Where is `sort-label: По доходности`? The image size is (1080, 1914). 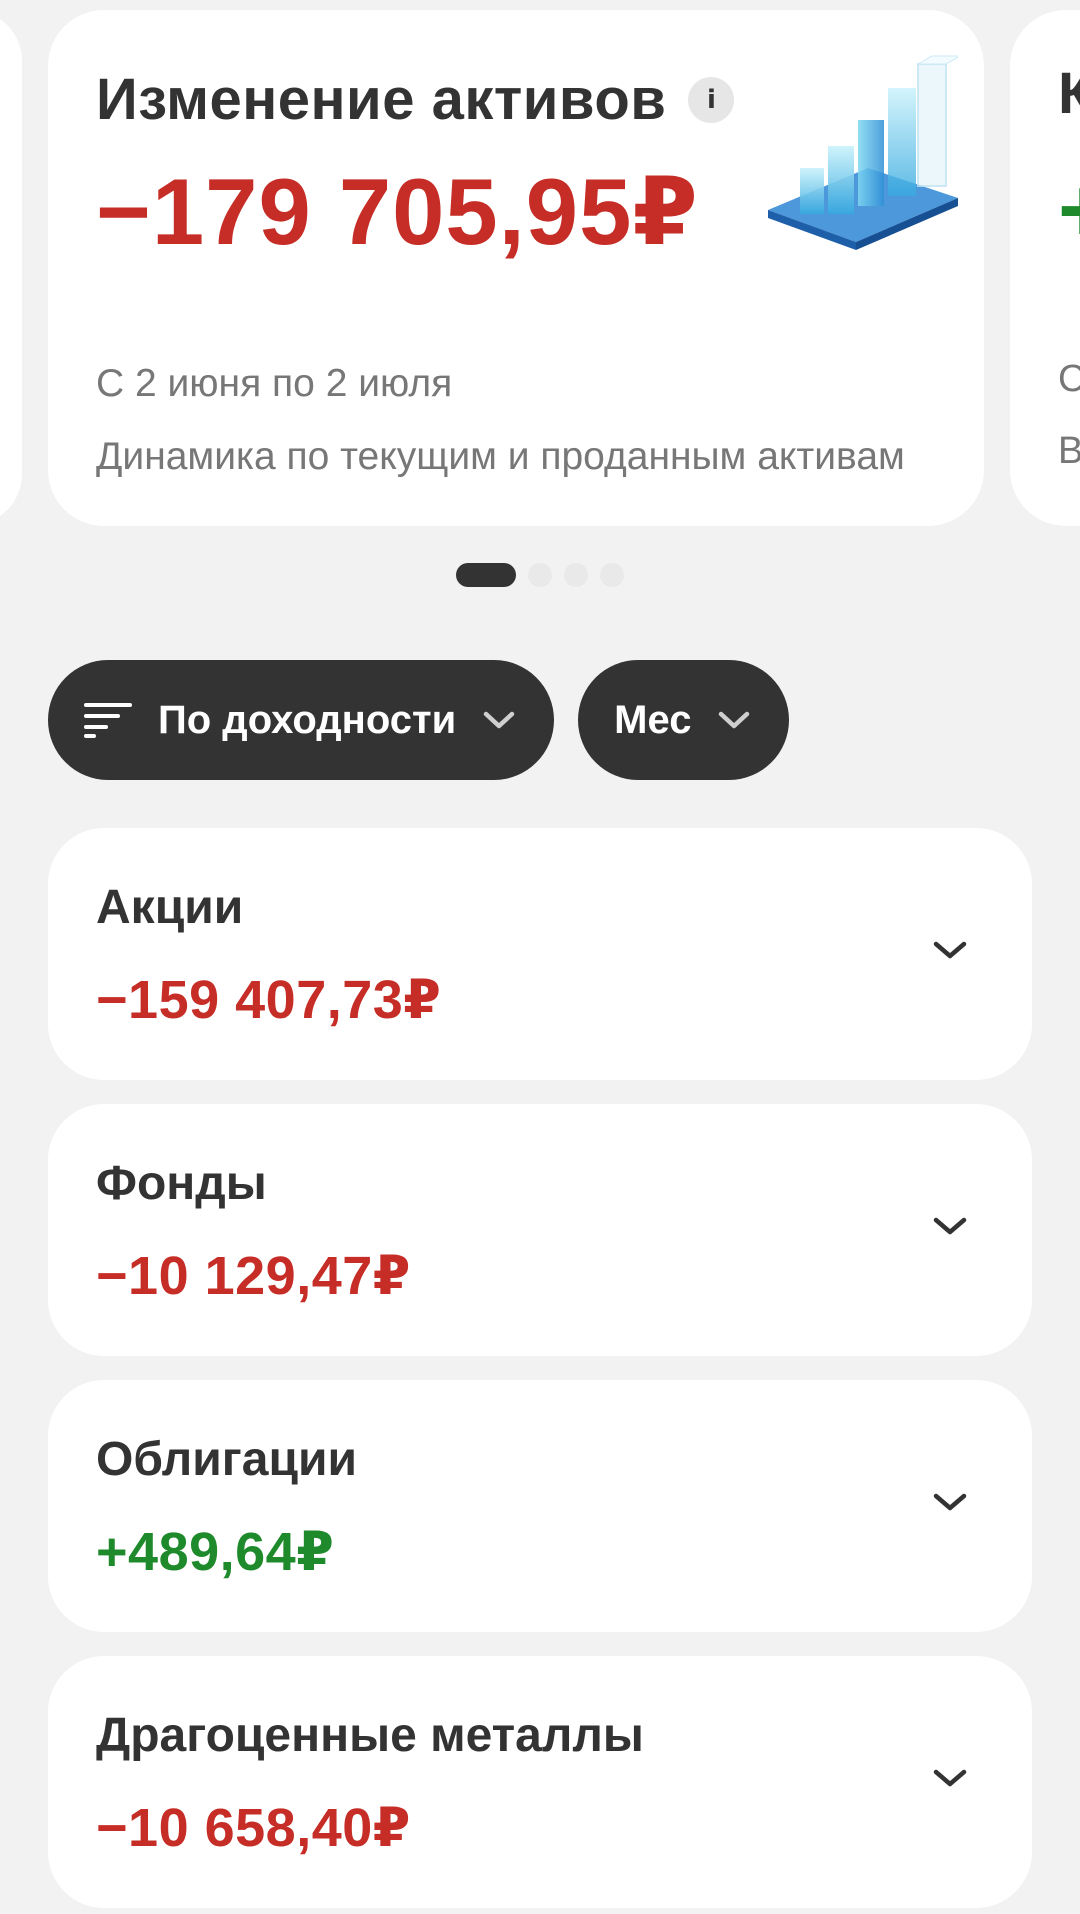 sort-label: По доходности is located at coordinates (307, 719).